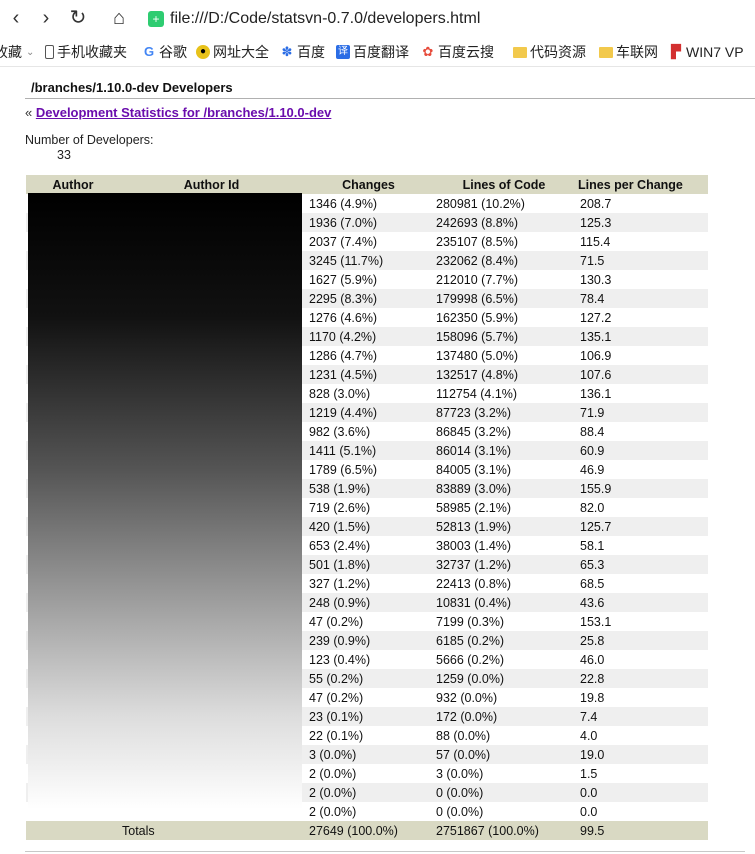 This screenshot has width=755, height=854. Describe the element at coordinates (641, 716) in the screenshot. I see `lines-per-change-cell: 7.4` at that location.